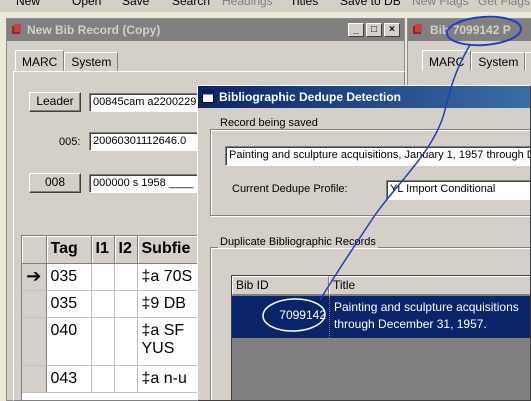  I want to click on existing-bib-titlebar: Bib 7099142 P, so click(469, 30).